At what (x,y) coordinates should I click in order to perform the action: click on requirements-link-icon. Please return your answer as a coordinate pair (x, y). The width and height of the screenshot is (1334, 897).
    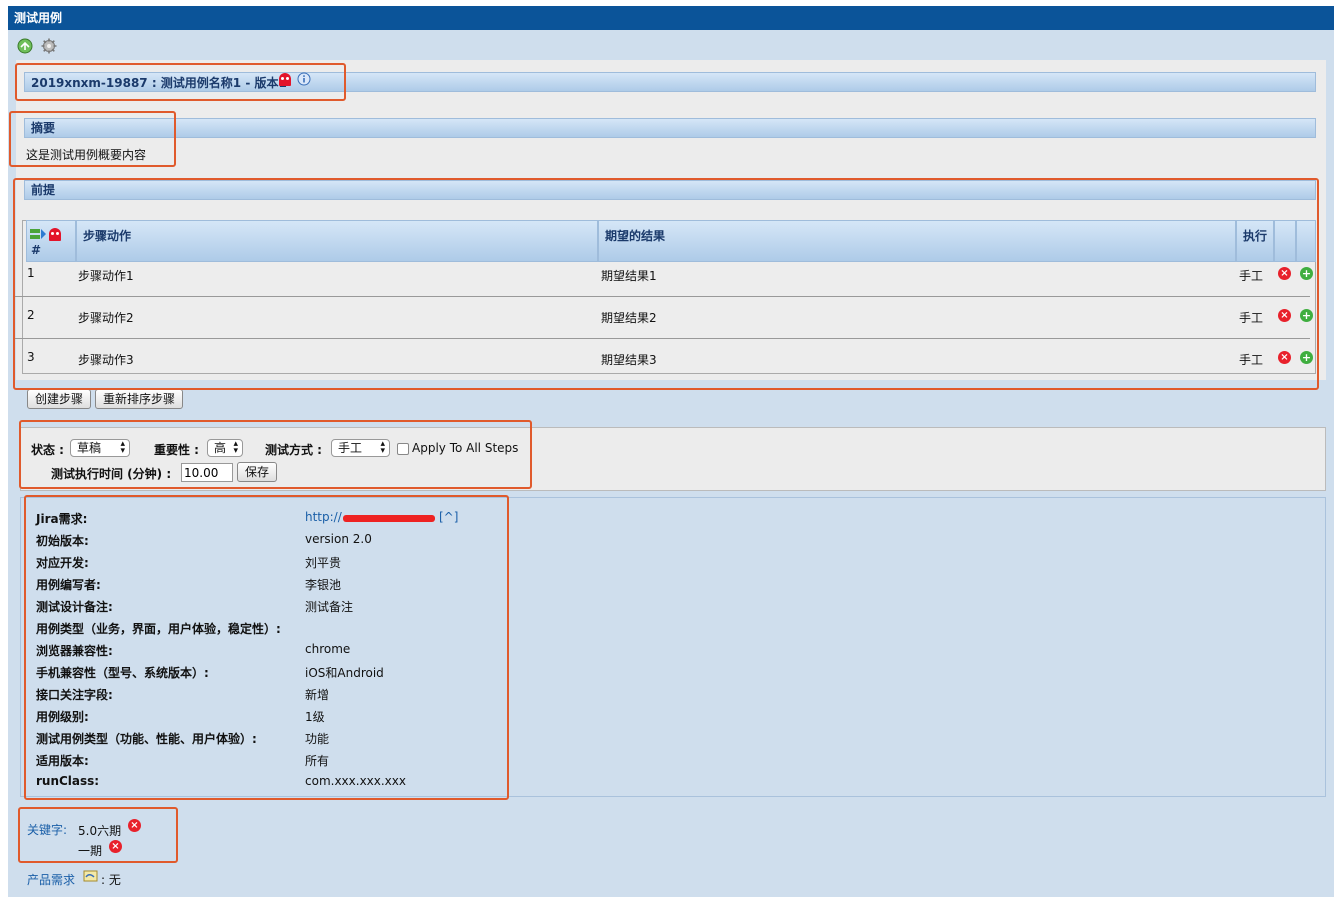
    Looking at the image, I should click on (91, 876).